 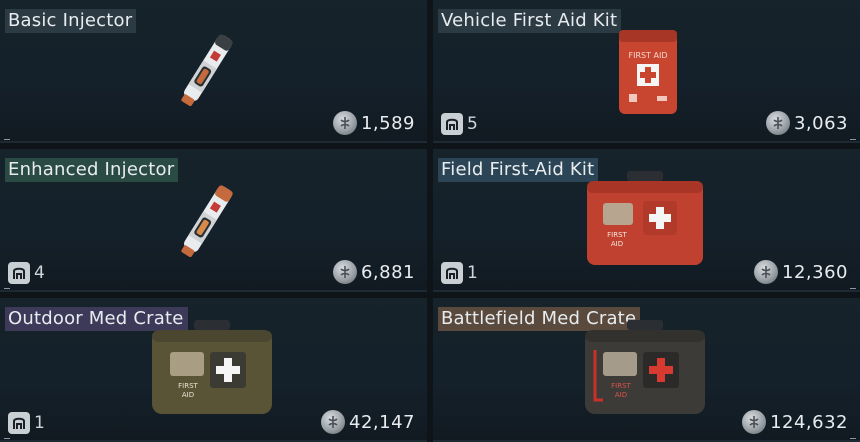 What do you see at coordinates (518, 170) in the screenshot?
I see `item-title: Field First-Aid Kit` at bounding box center [518, 170].